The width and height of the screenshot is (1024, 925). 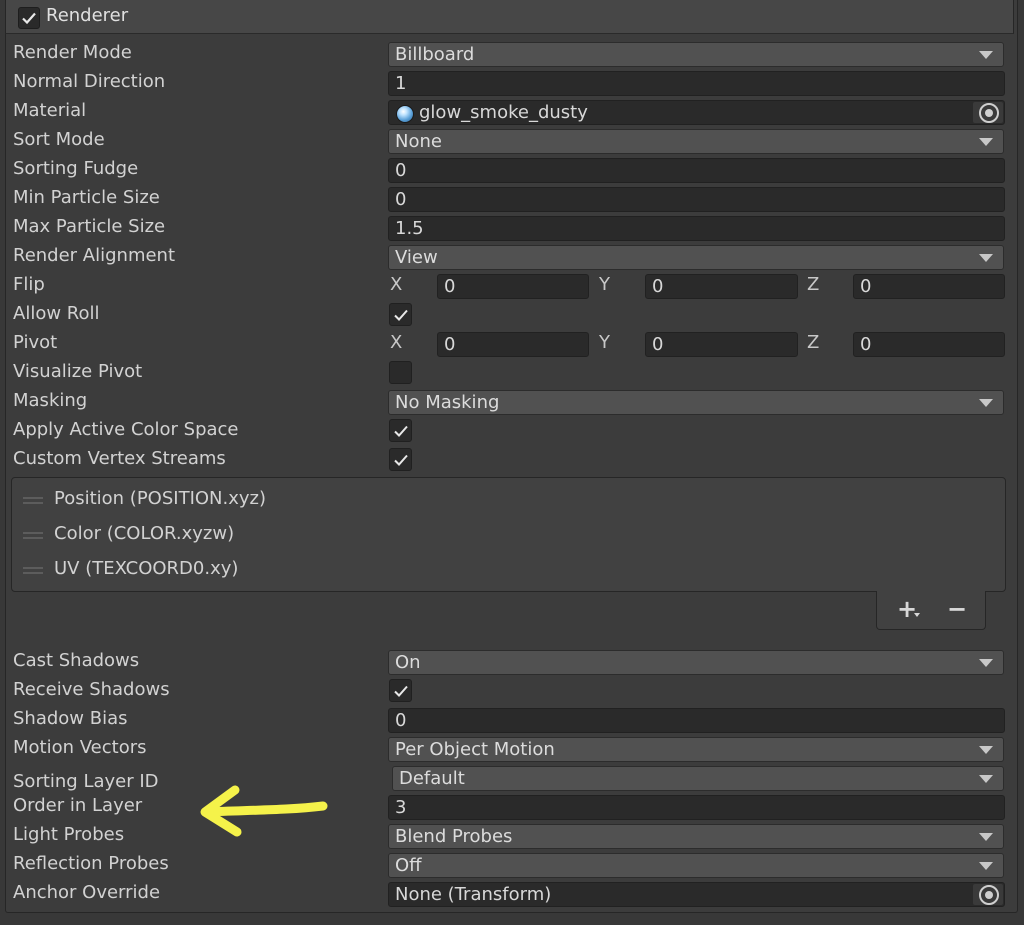 What do you see at coordinates (604, 285) in the screenshot?
I see `flip-y-label: Y` at bounding box center [604, 285].